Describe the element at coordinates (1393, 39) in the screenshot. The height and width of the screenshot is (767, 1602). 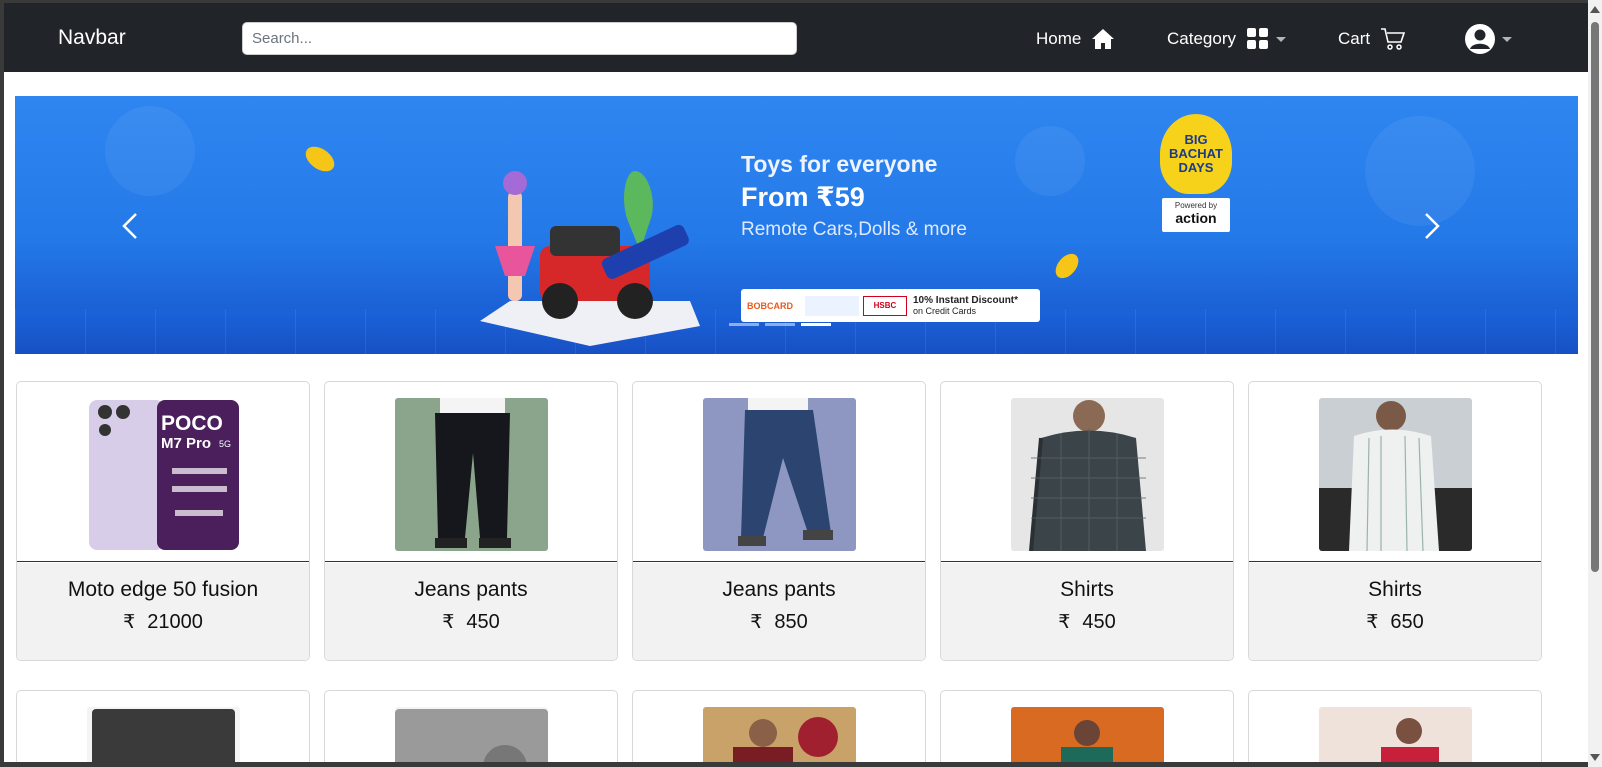
I see `cart-icon` at that location.